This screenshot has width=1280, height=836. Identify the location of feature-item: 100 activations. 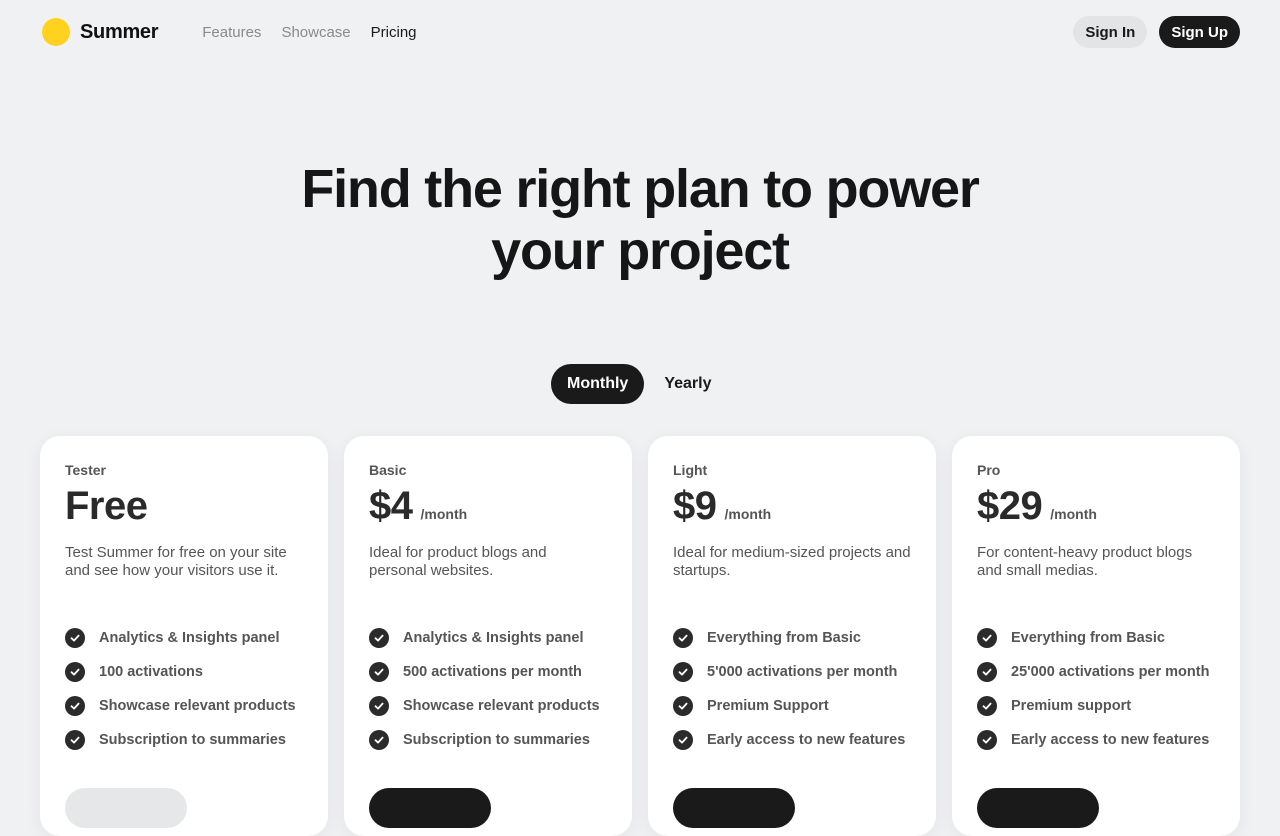
(184, 672).